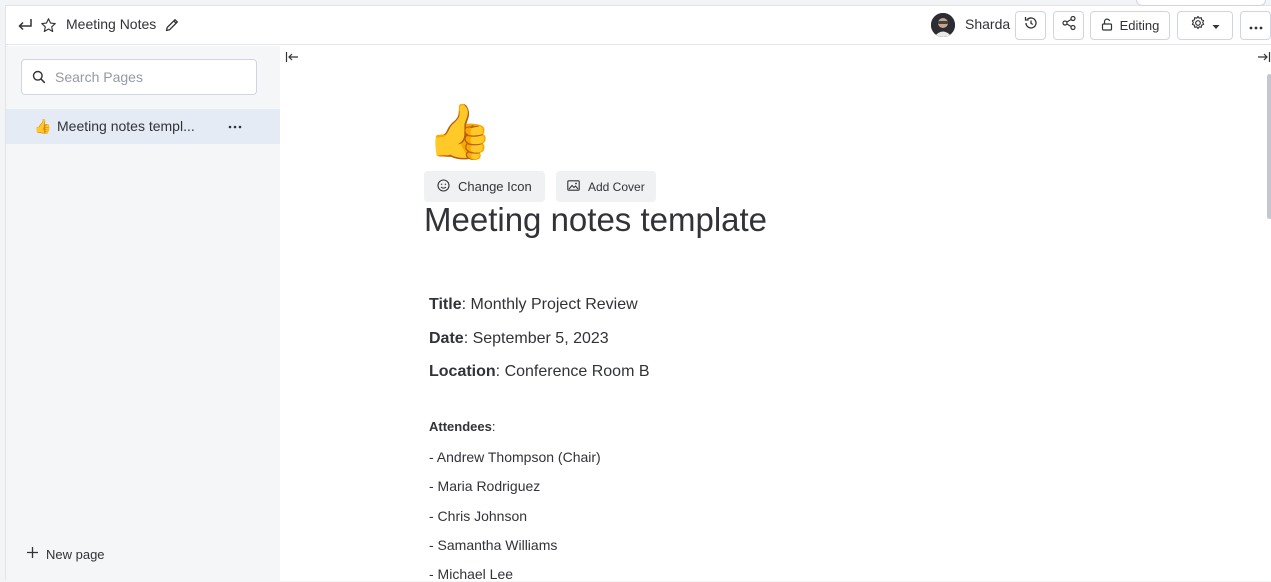 The width and height of the screenshot is (1271, 582). I want to click on expand-panel-icon, so click(1264, 59).